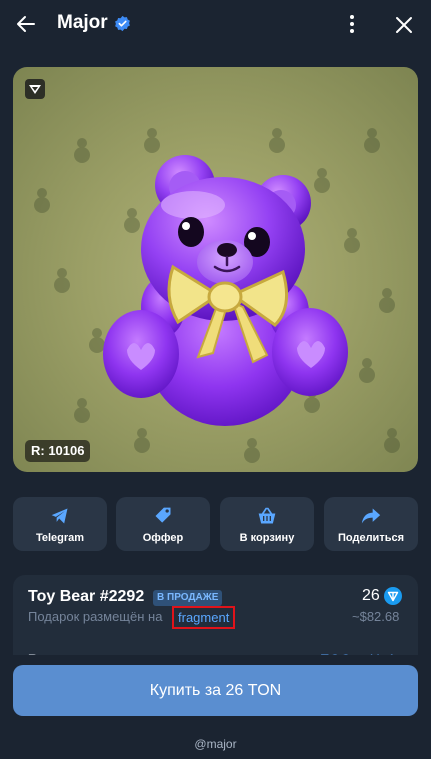 This screenshot has width=431, height=759. I want to click on add-to-cart-button: В корзину, so click(267, 524).